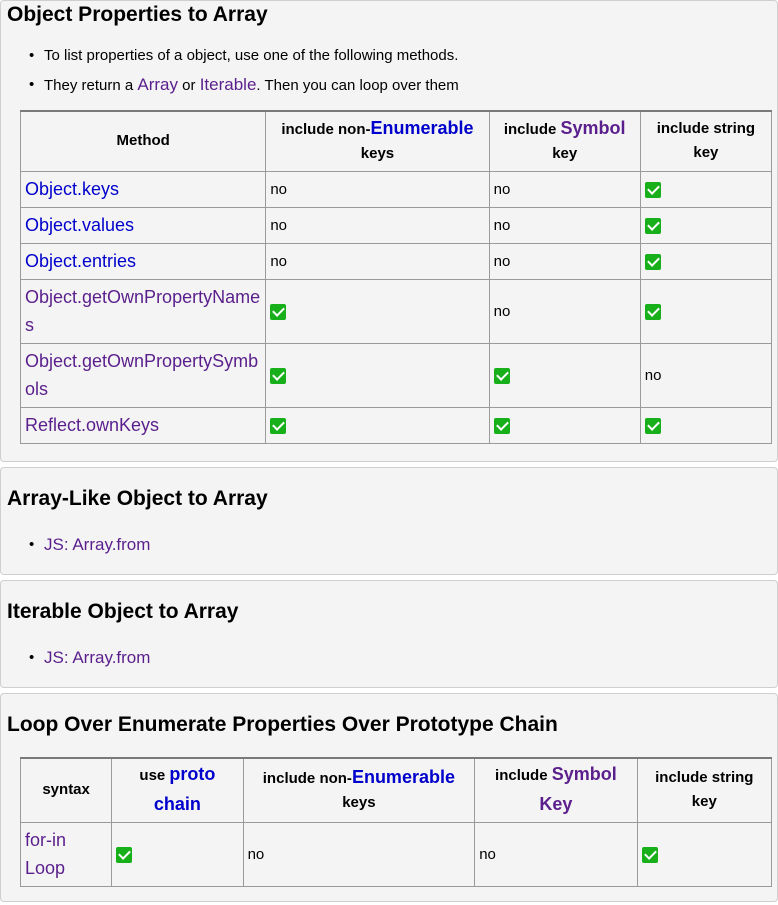  I want to click on section-title: Object Properties to Array, so click(137, 14).